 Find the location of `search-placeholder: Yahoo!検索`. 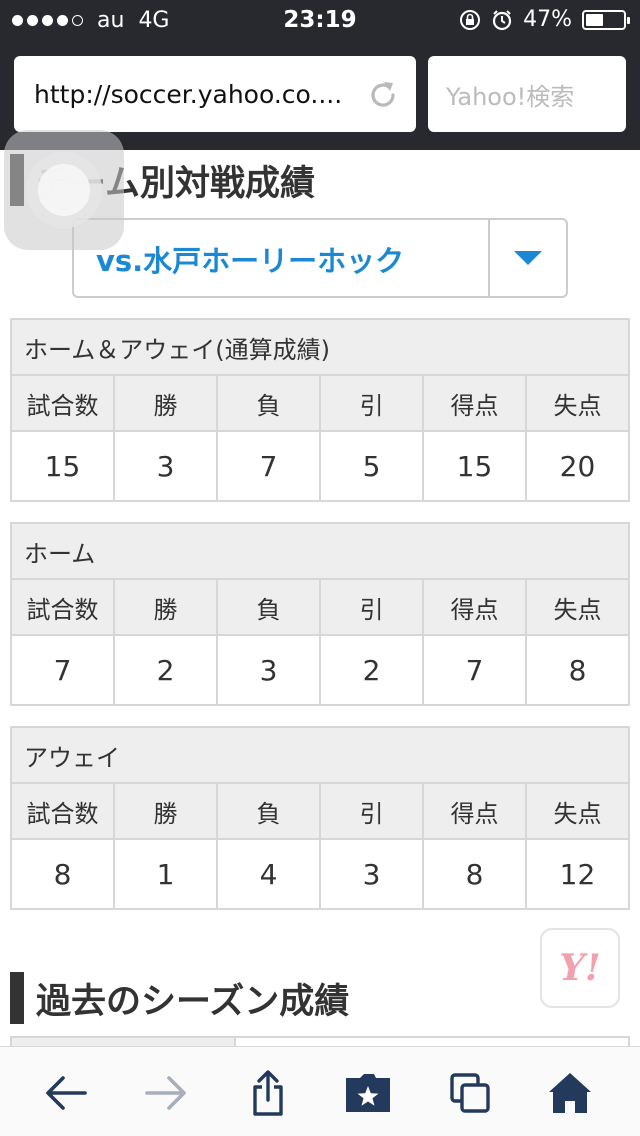

search-placeholder: Yahoo!検索 is located at coordinates (510, 96).